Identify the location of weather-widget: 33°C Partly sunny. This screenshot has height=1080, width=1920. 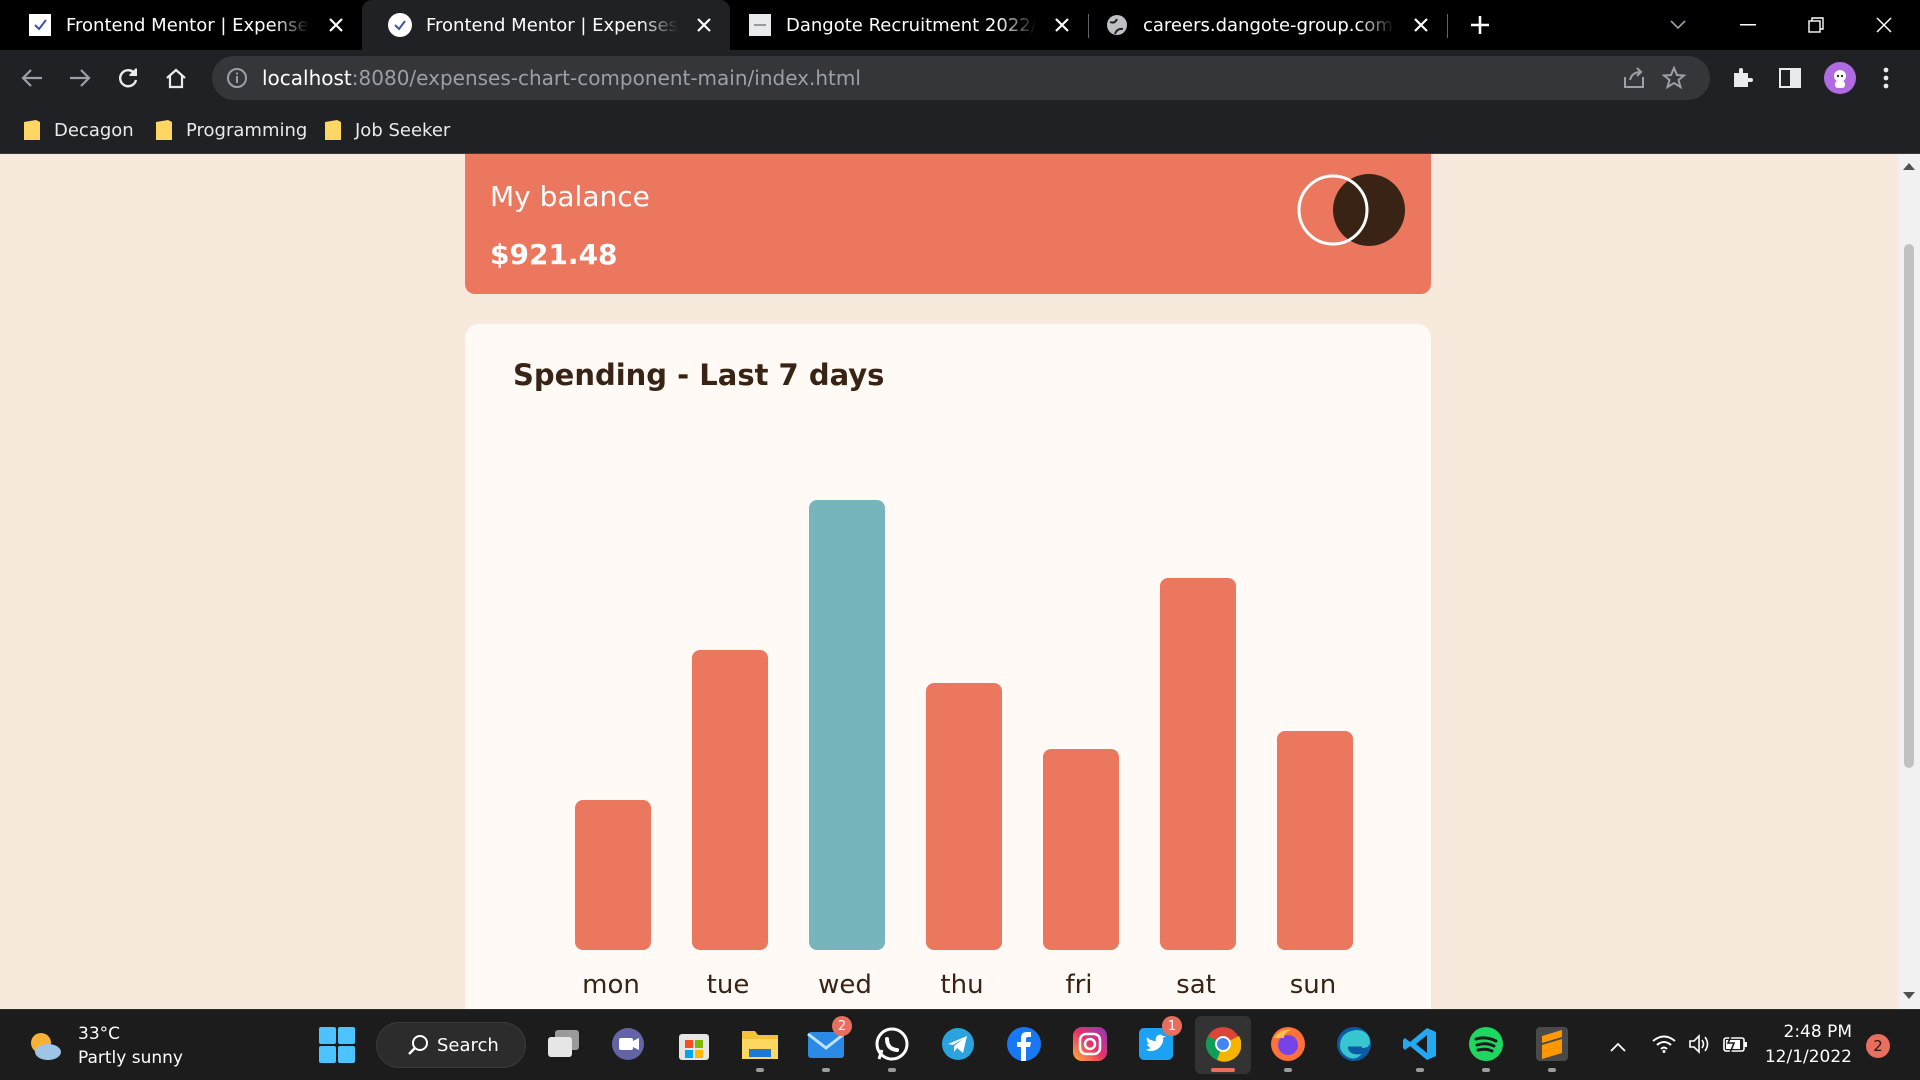
(105, 1046).